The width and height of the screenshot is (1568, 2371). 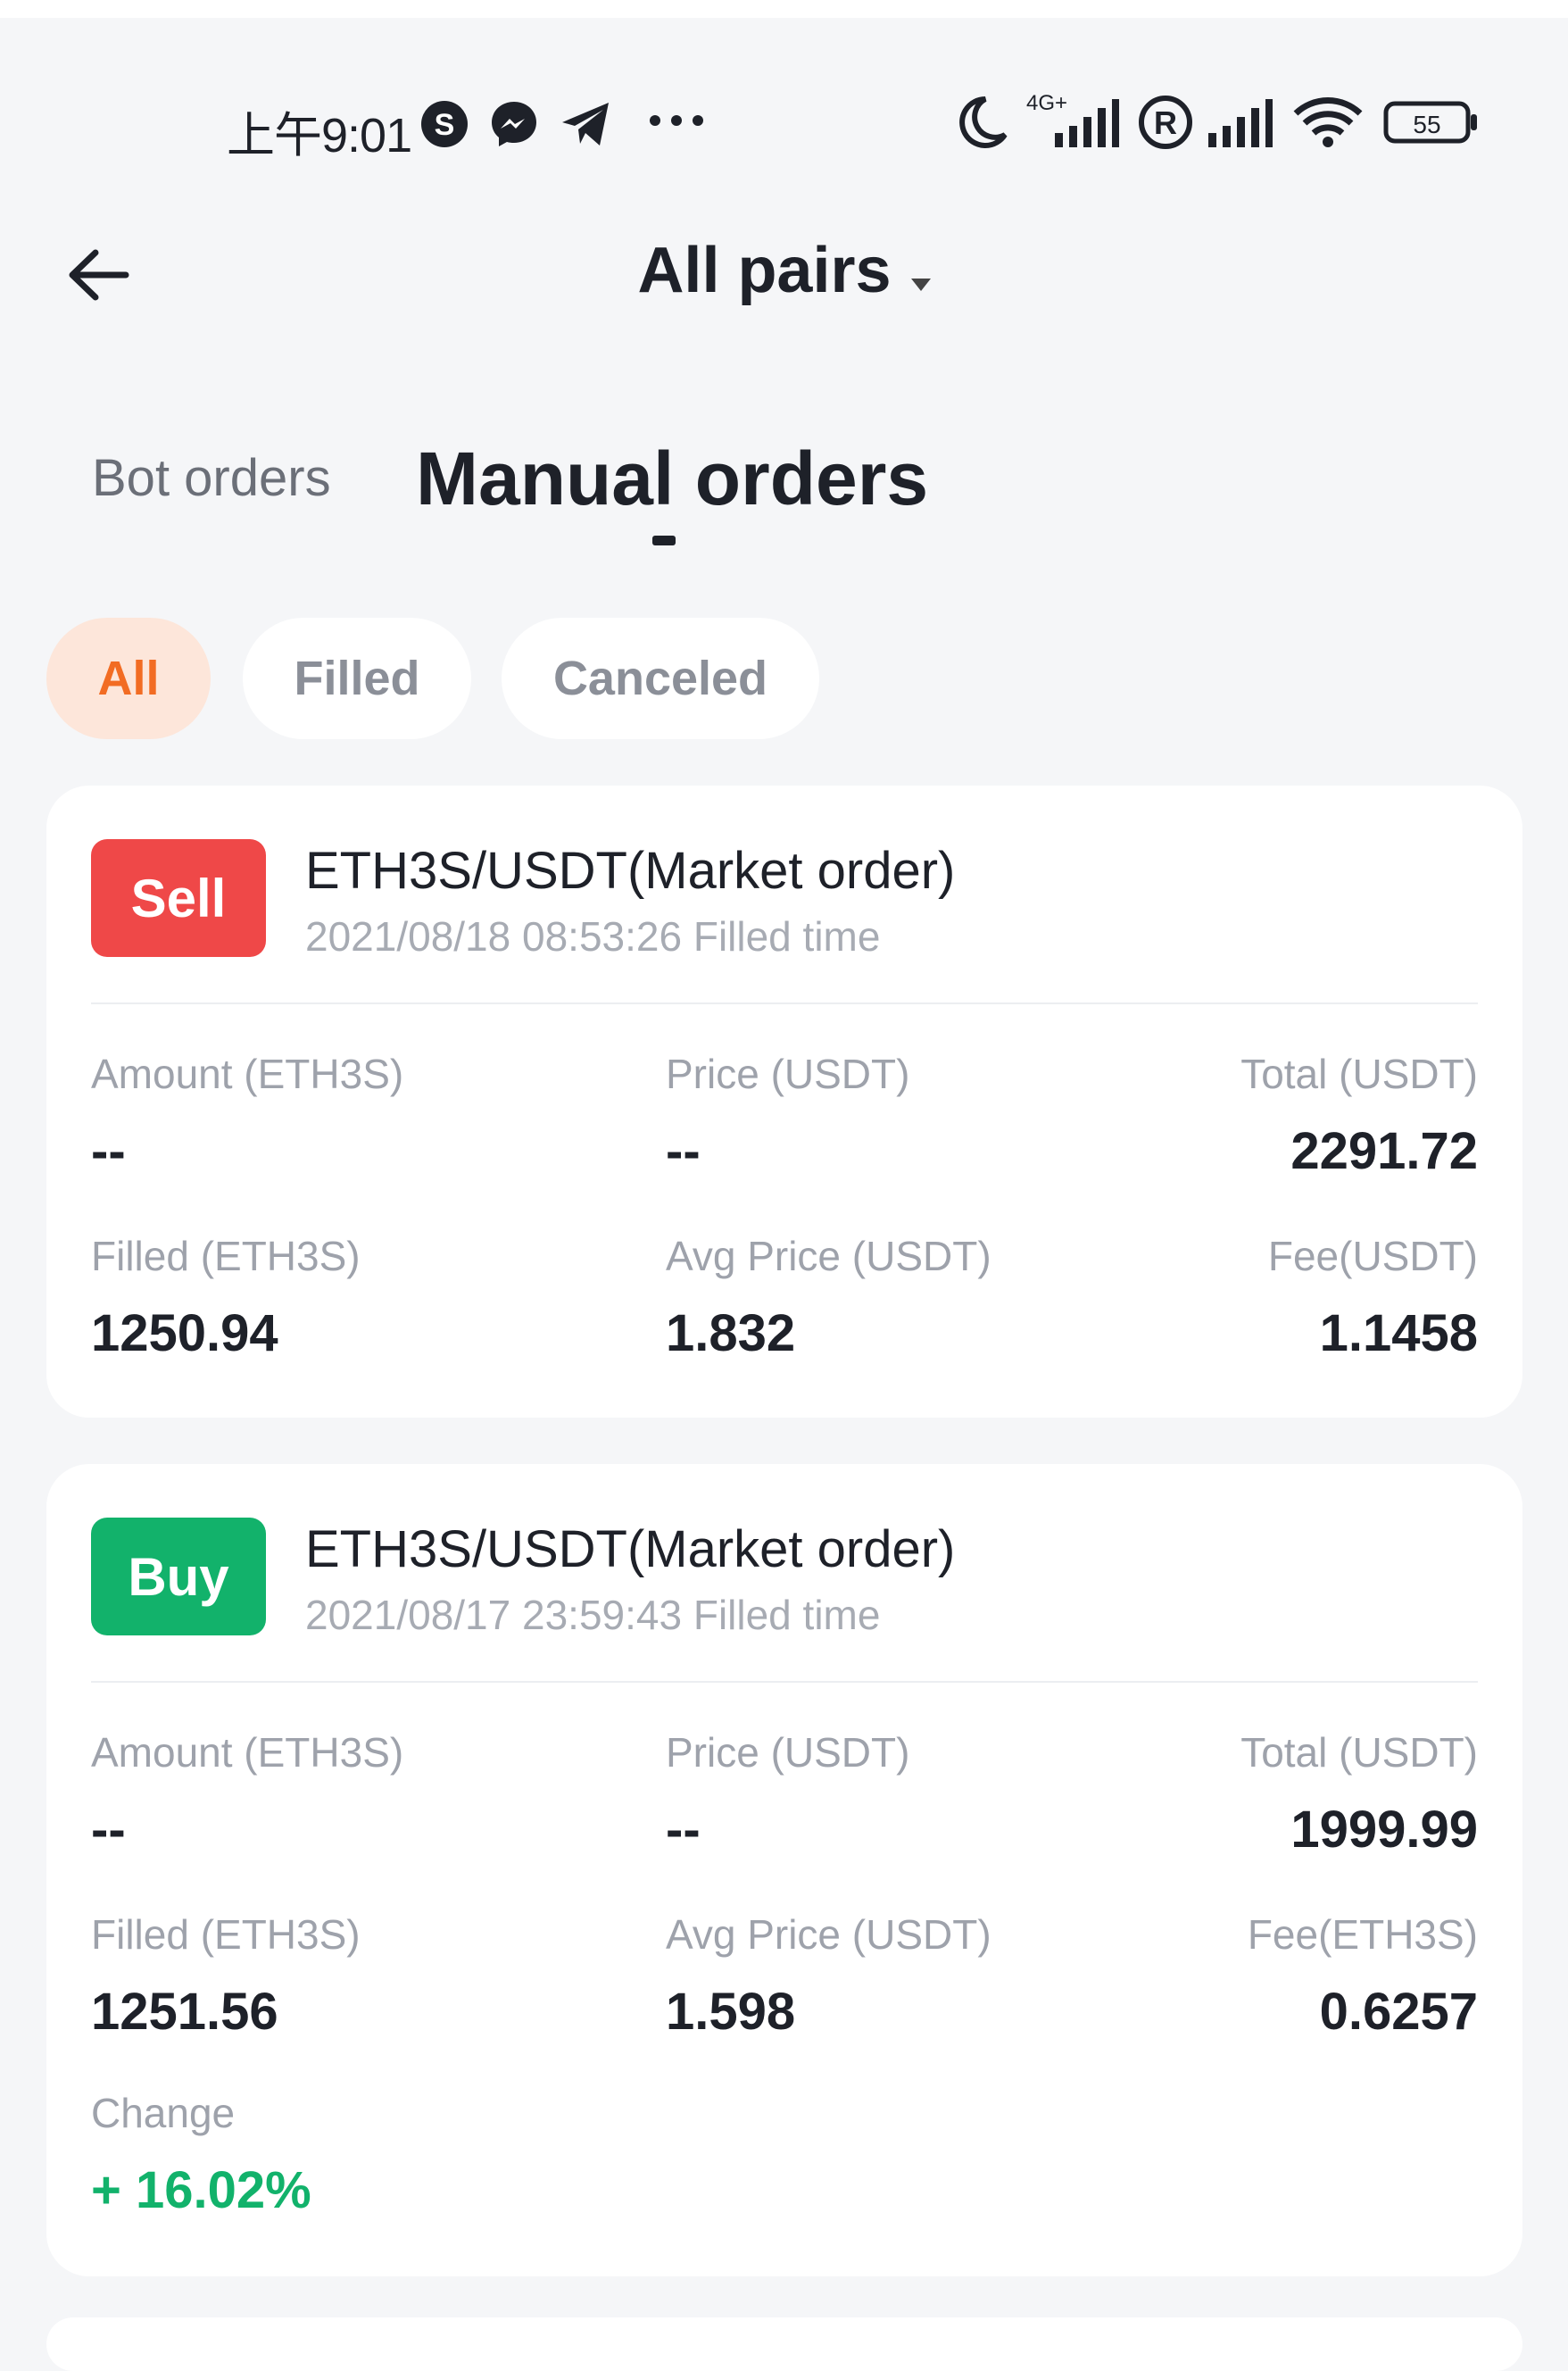 I want to click on svg-text: 55, so click(x=1426, y=124).